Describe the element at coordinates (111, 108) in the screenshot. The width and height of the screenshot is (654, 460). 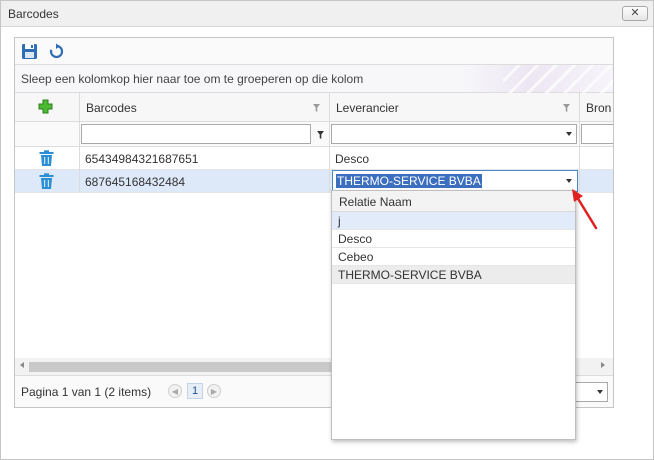
I see `column-label-barcodes: Barcodes` at that location.